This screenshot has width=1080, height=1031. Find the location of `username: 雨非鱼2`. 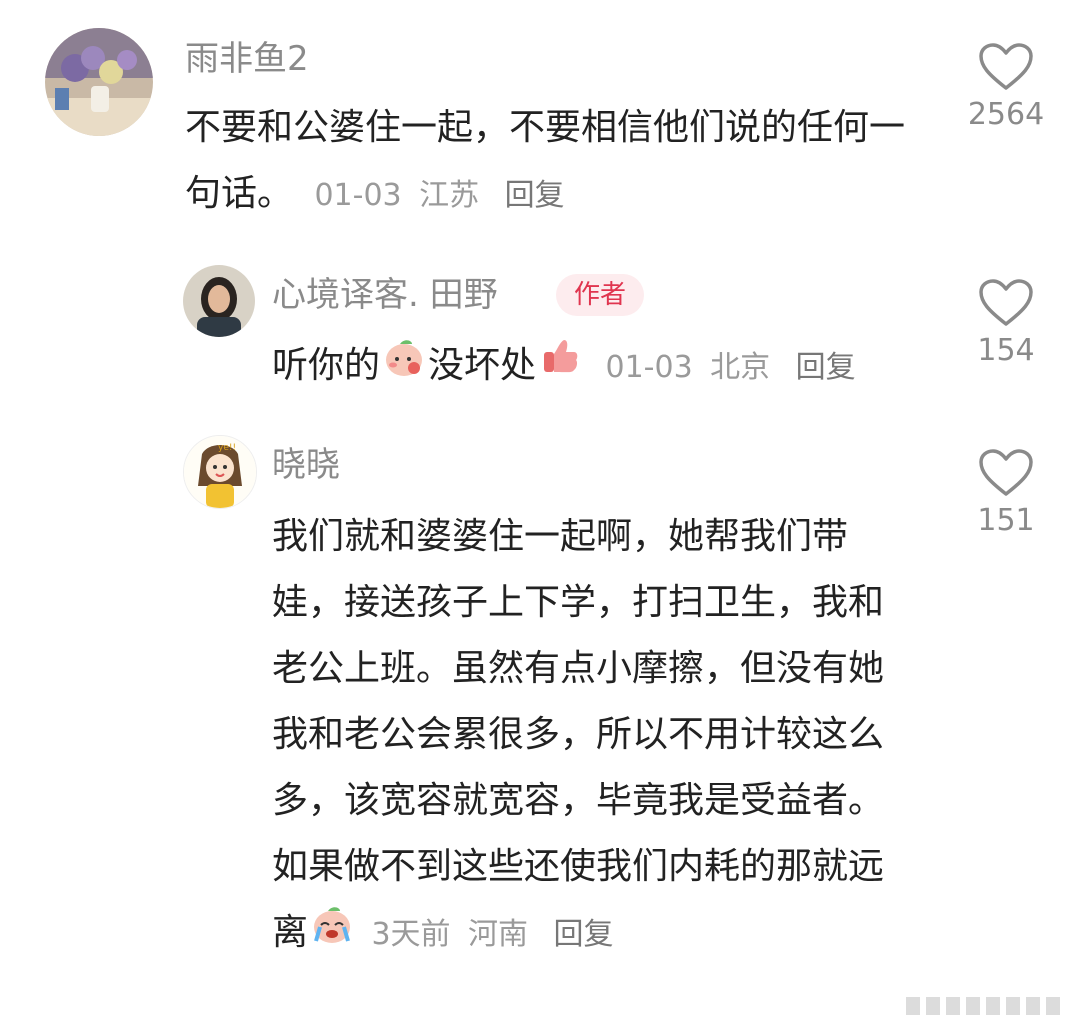

username: 雨非鱼2 is located at coordinates (247, 59).